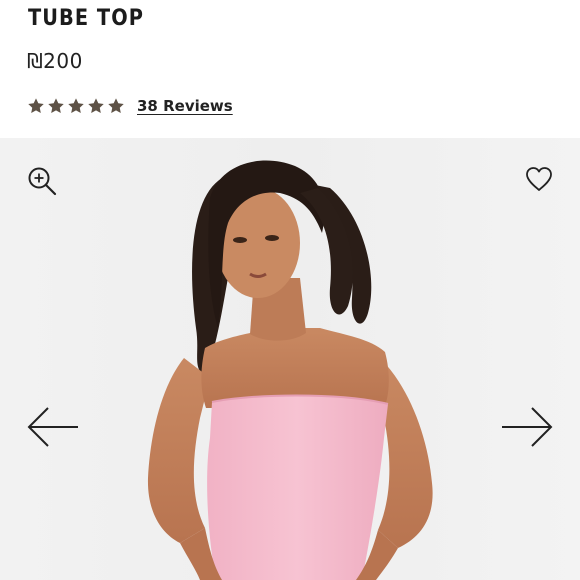 This screenshot has width=580, height=580. Describe the element at coordinates (130, 106) in the screenshot. I see `rating-row: 38 Reviews` at that location.